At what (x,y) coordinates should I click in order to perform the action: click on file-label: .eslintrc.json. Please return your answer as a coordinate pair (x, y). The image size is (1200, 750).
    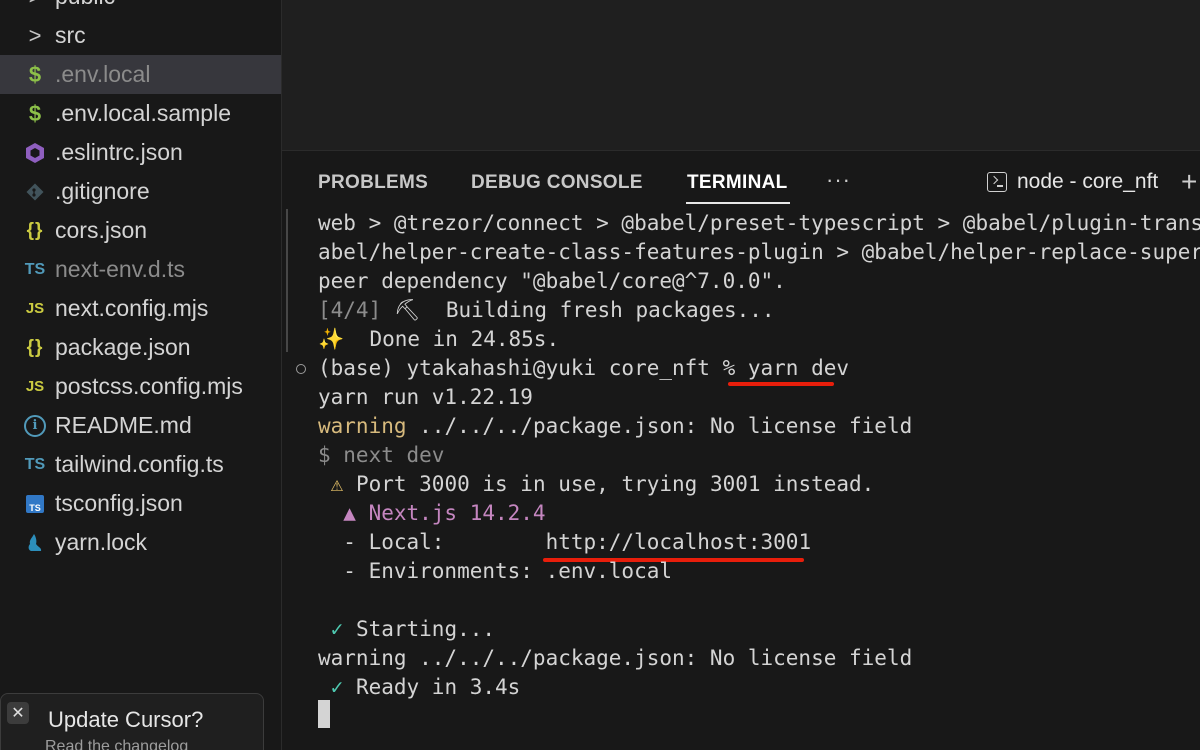
    Looking at the image, I should click on (119, 152).